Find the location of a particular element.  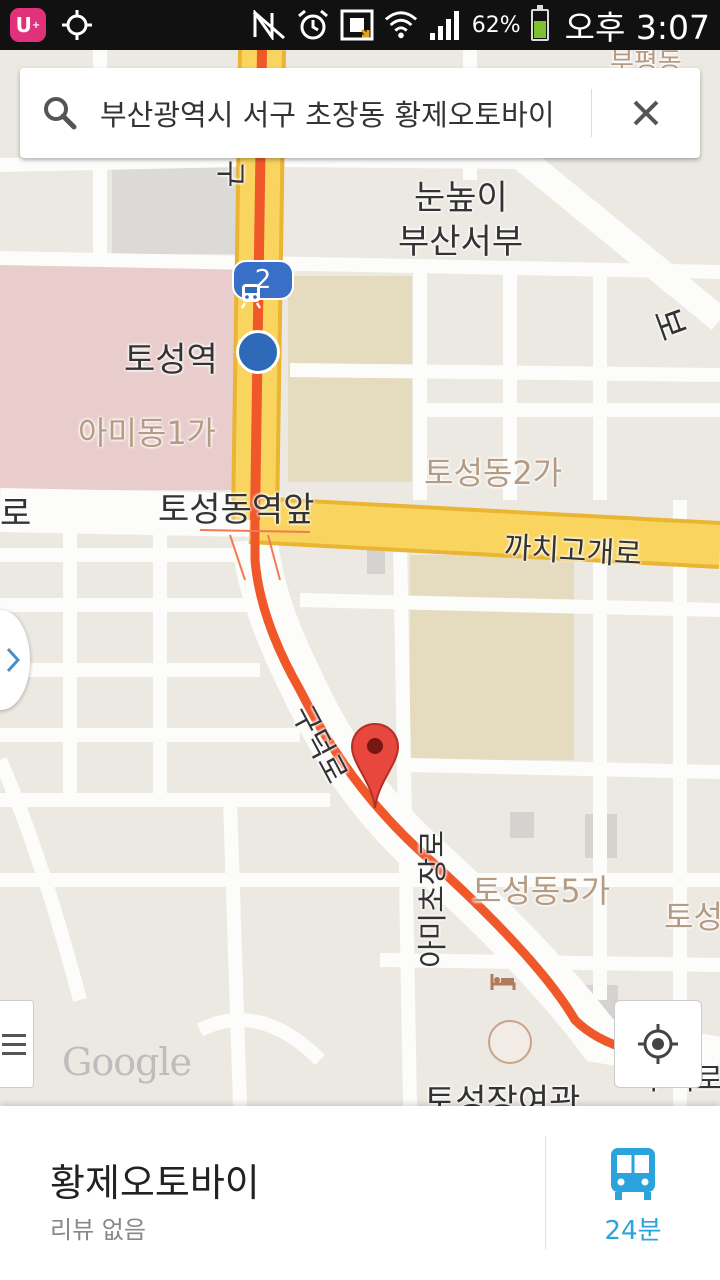

map-label-hotel: 토성장여관 is located at coordinates (502, 1090).